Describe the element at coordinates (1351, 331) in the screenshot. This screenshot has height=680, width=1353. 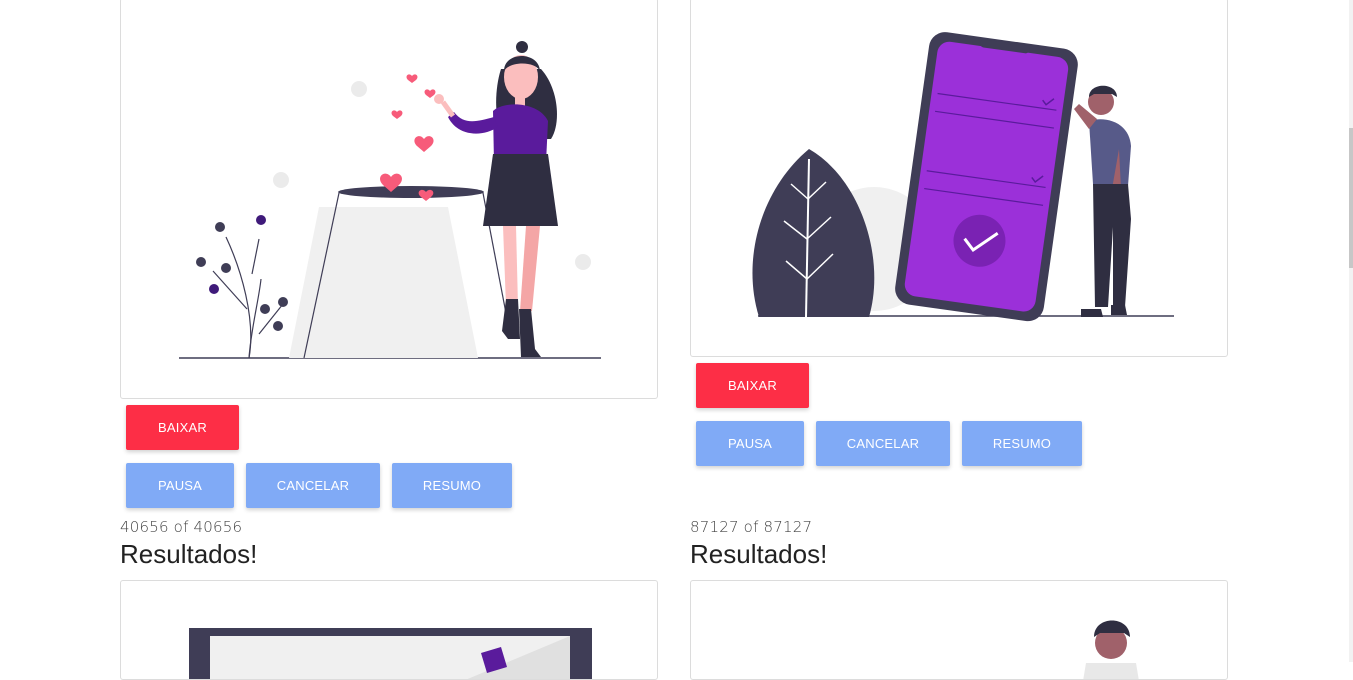
I see `page-scrollbar` at that location.